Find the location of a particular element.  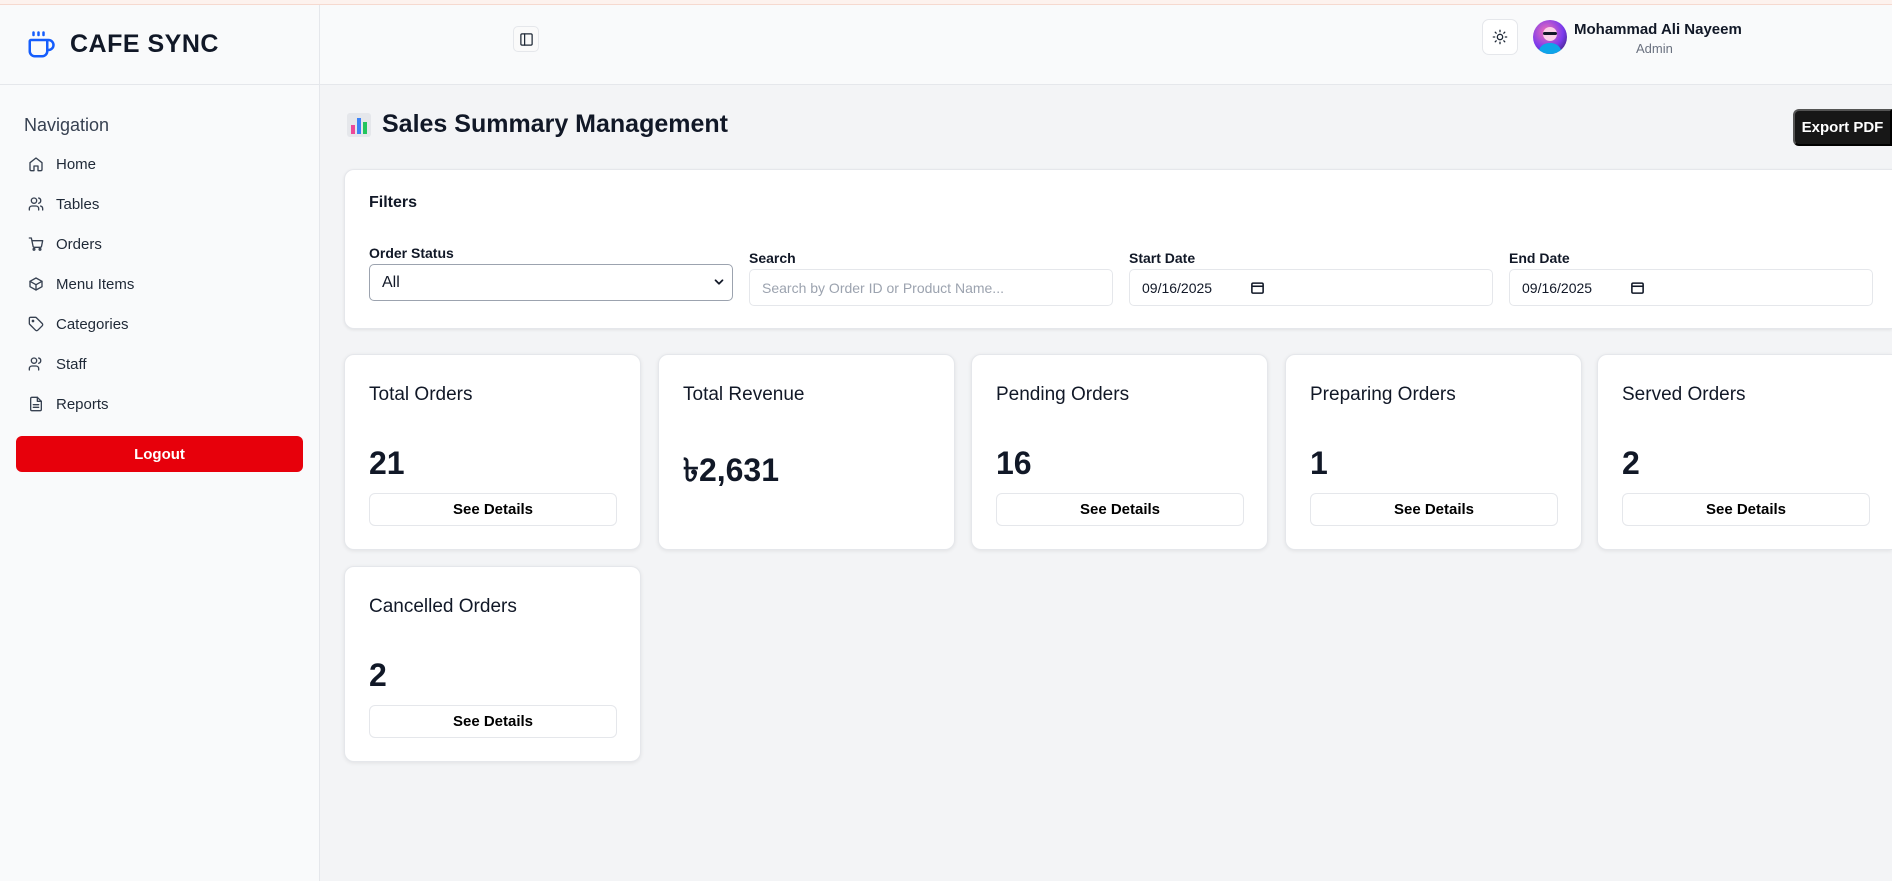

start-date-input: 09/16/2025 is located at coordinates (1311, 287).